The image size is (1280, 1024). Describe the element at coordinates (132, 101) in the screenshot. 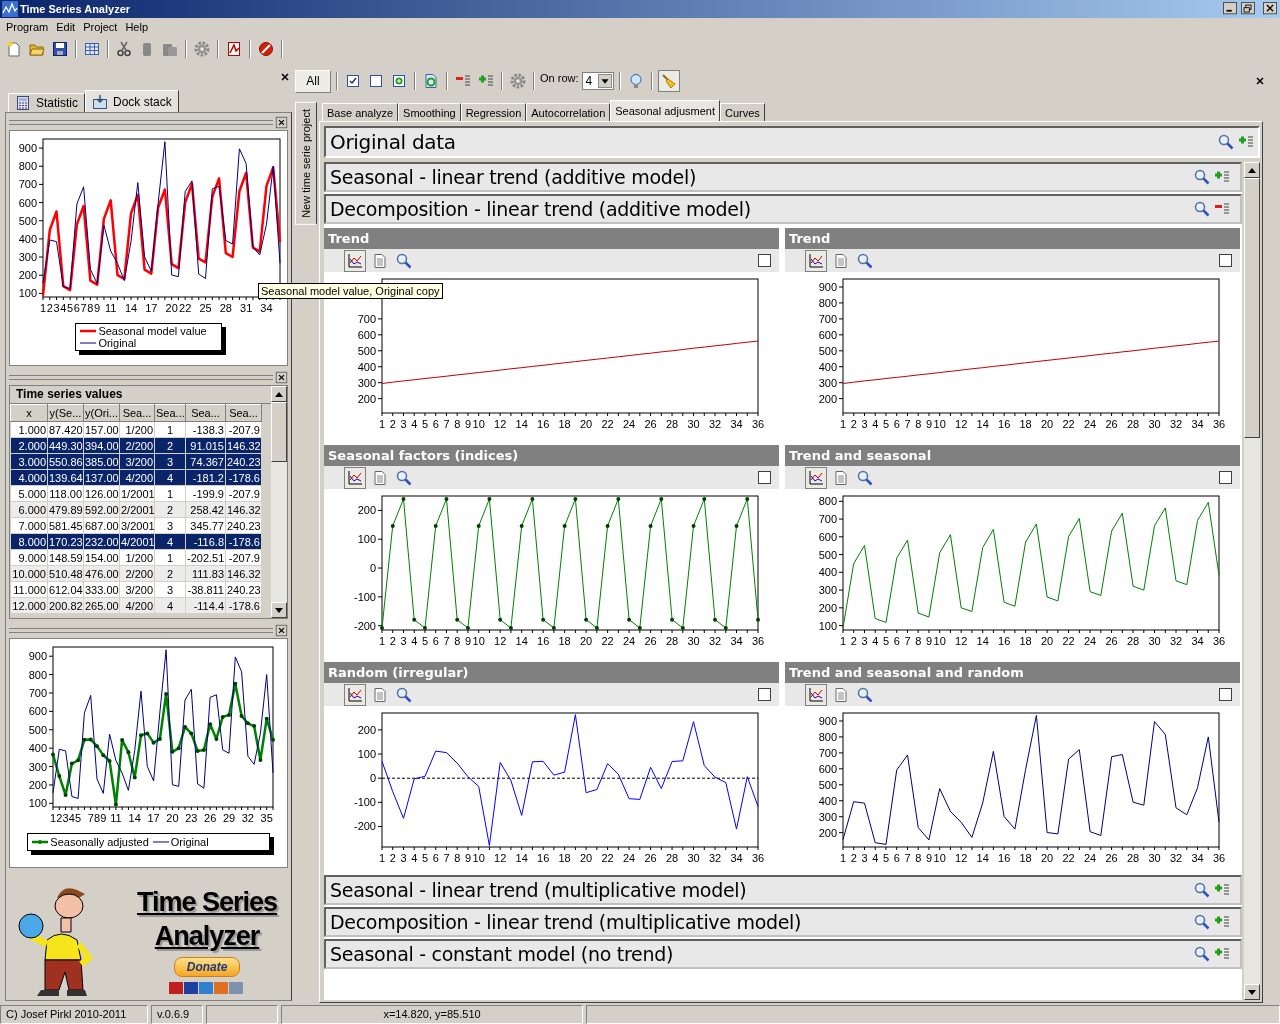

I see `panel-tab: Dock stack` at that location.